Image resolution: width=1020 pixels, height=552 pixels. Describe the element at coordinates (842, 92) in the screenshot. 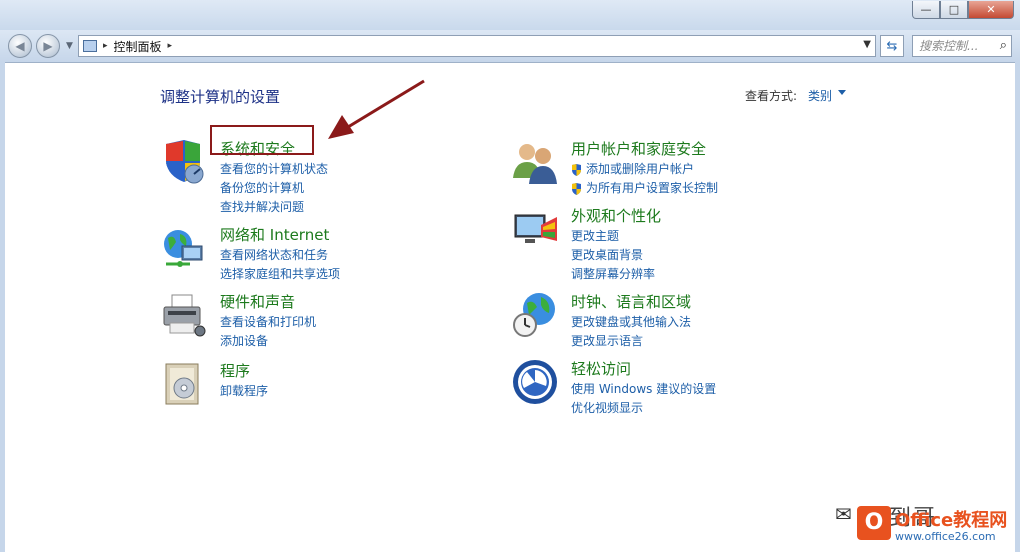

I see `view-by-caret-icon` at that location.